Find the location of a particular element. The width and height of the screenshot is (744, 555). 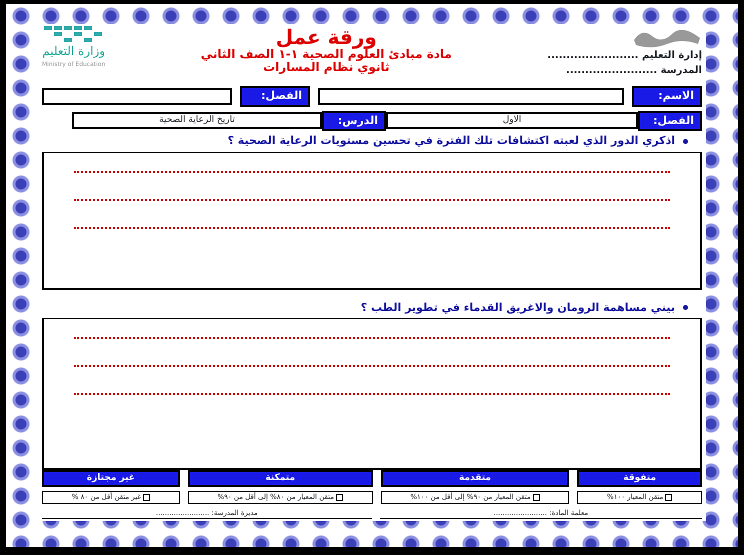

level-header: متمكنة is located at coordinates (280, 479).